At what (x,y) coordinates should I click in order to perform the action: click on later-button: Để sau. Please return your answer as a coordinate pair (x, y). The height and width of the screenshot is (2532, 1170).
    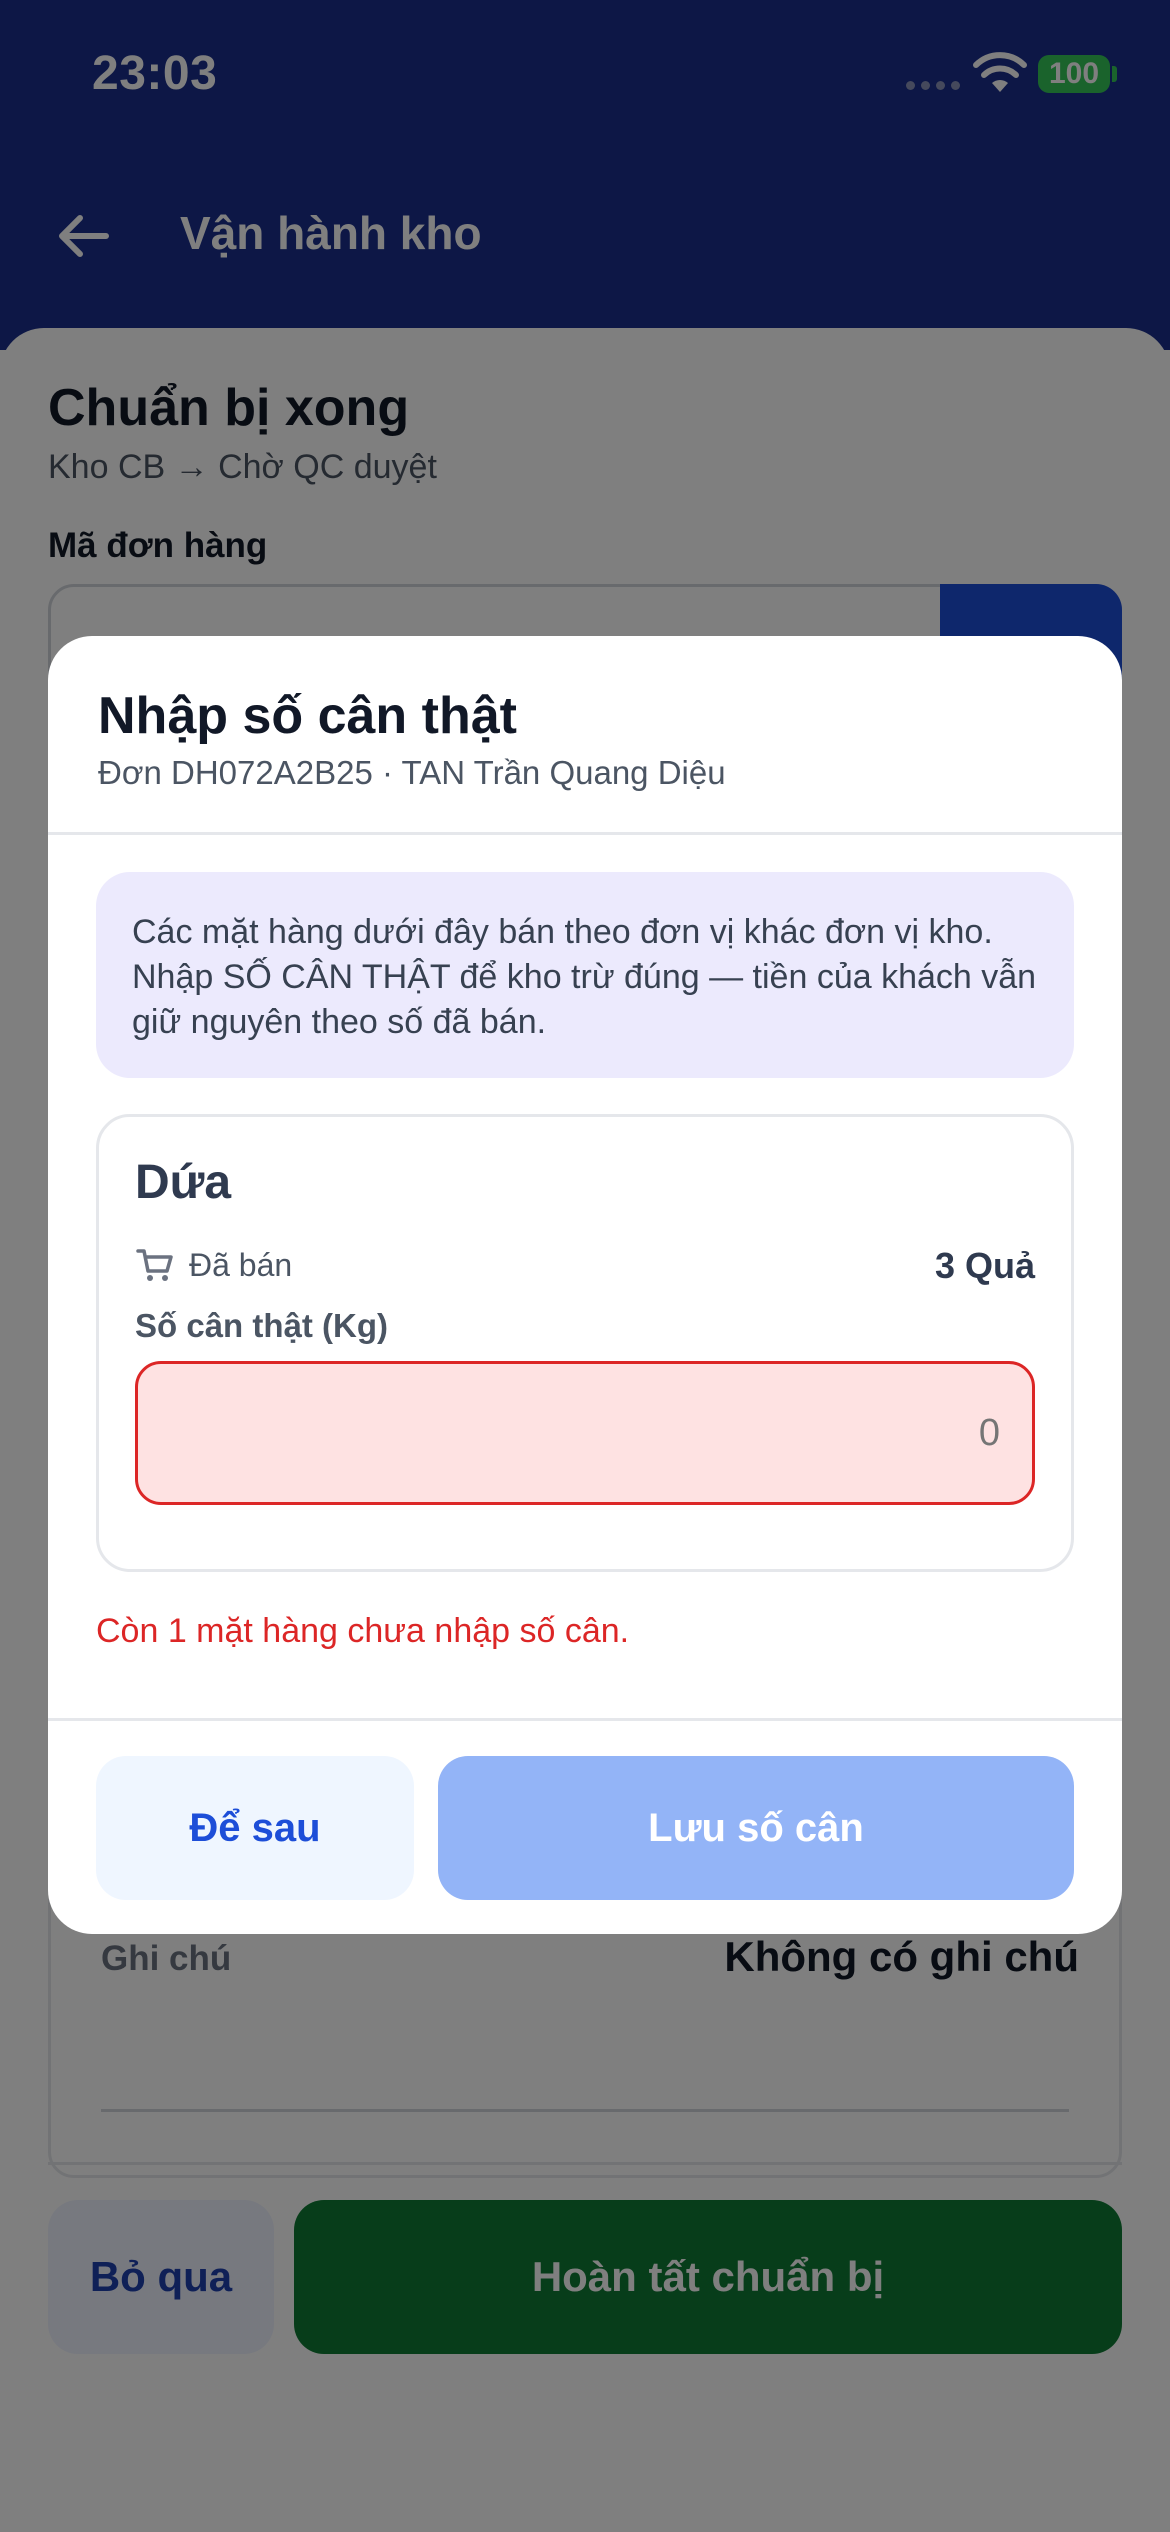
    Looking at the image, I should click on (255, 1828).